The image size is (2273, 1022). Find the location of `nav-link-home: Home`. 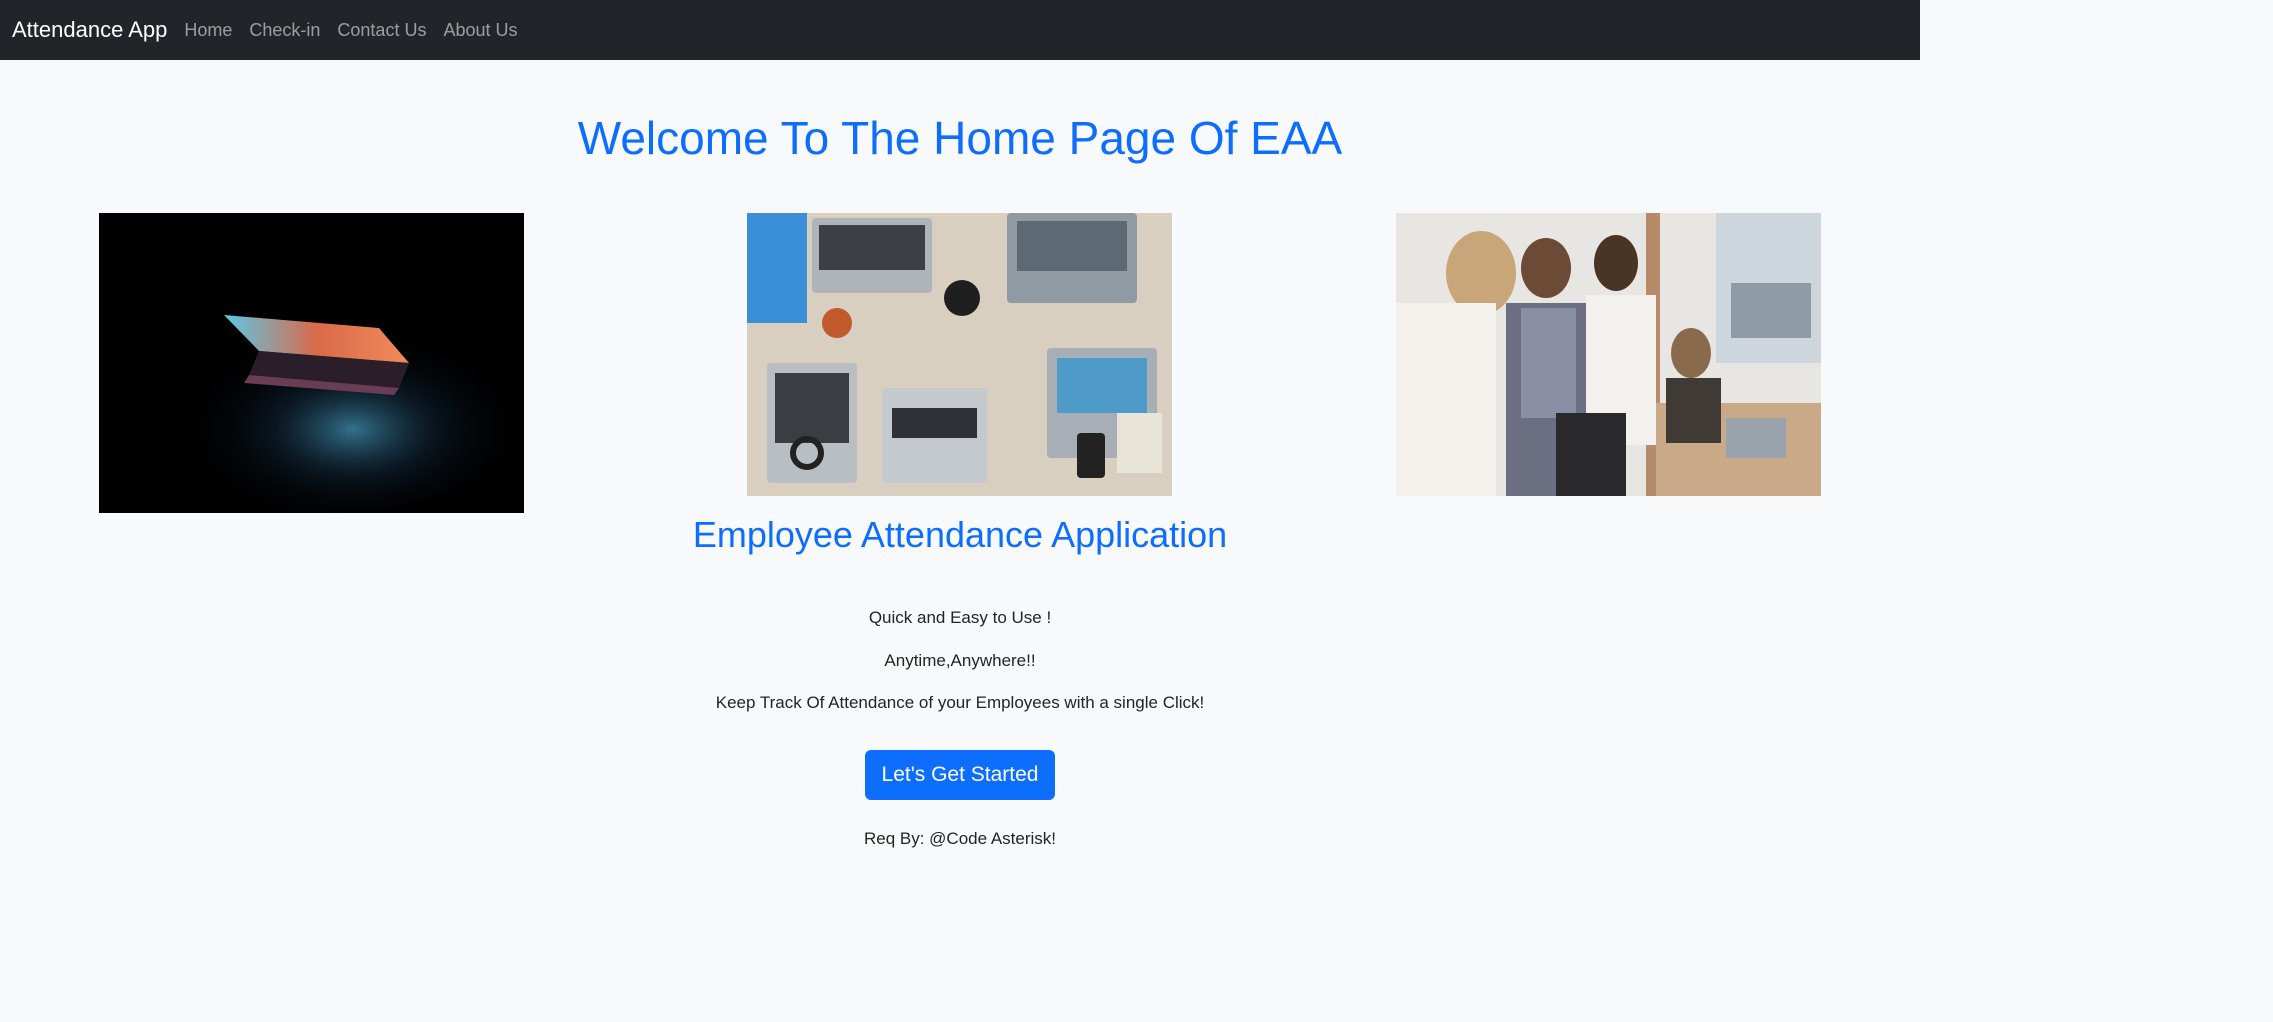

nav-link-home: Home is located at coordinates (208, 30).